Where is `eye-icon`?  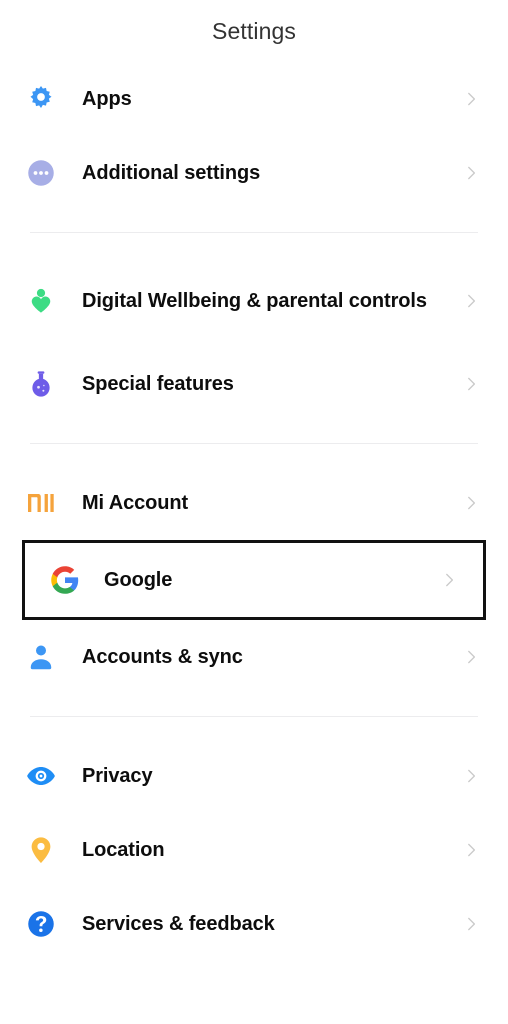 eye-icon is located at coordinates (41, 776).